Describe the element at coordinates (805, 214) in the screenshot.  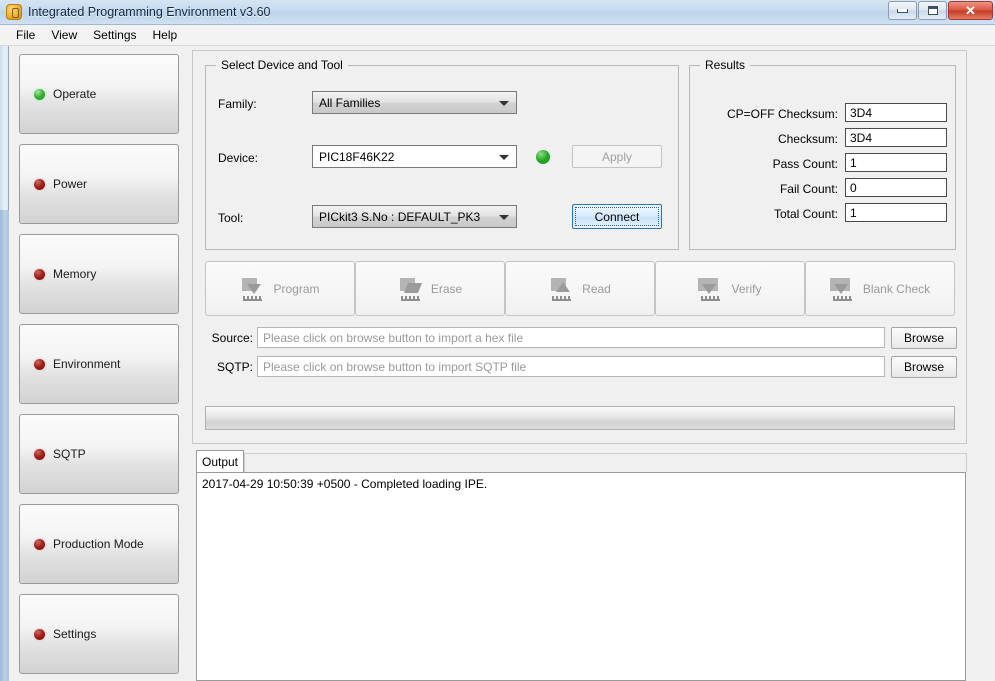
I see `total-count-label: Total Count:` at that location.